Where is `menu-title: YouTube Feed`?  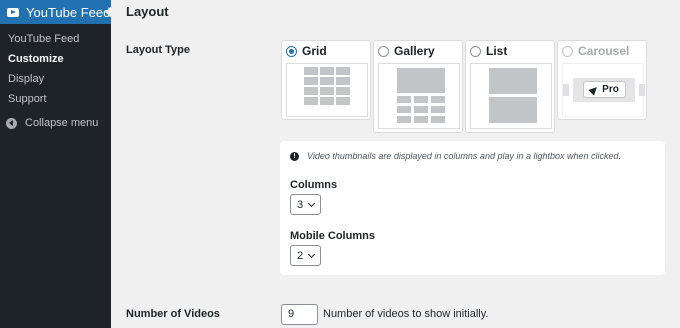
menu-title: YouTube Feed is located at coordinates (68, 12).